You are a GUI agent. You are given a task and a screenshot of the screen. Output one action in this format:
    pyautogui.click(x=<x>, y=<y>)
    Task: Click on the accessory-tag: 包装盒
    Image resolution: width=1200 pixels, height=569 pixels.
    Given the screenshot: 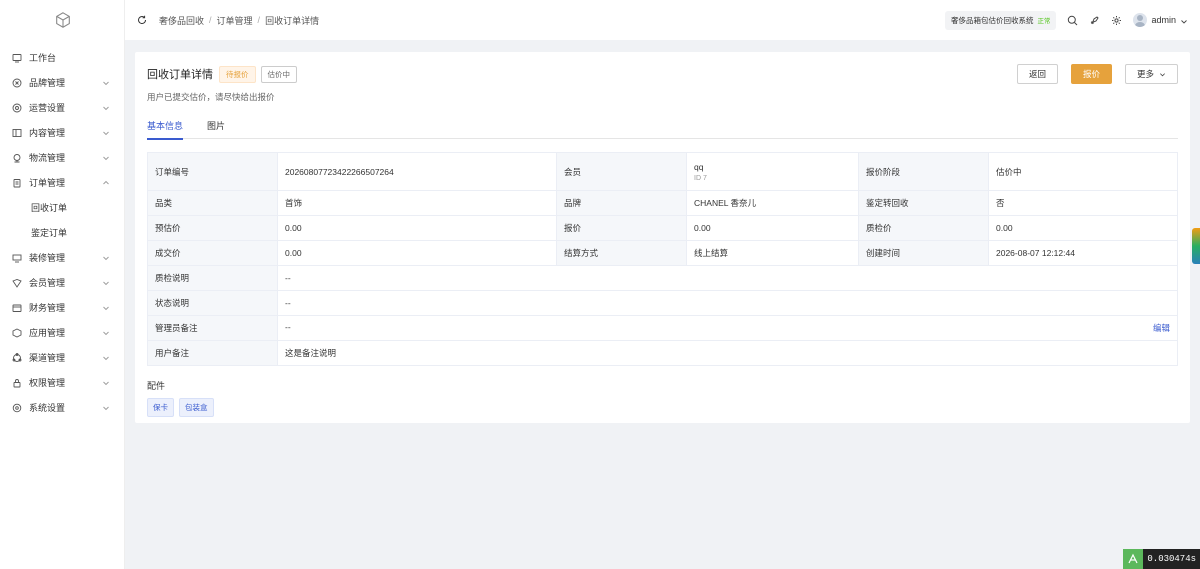 What is the action you would take?
    pyautogui.click(x=196, y=407)
    